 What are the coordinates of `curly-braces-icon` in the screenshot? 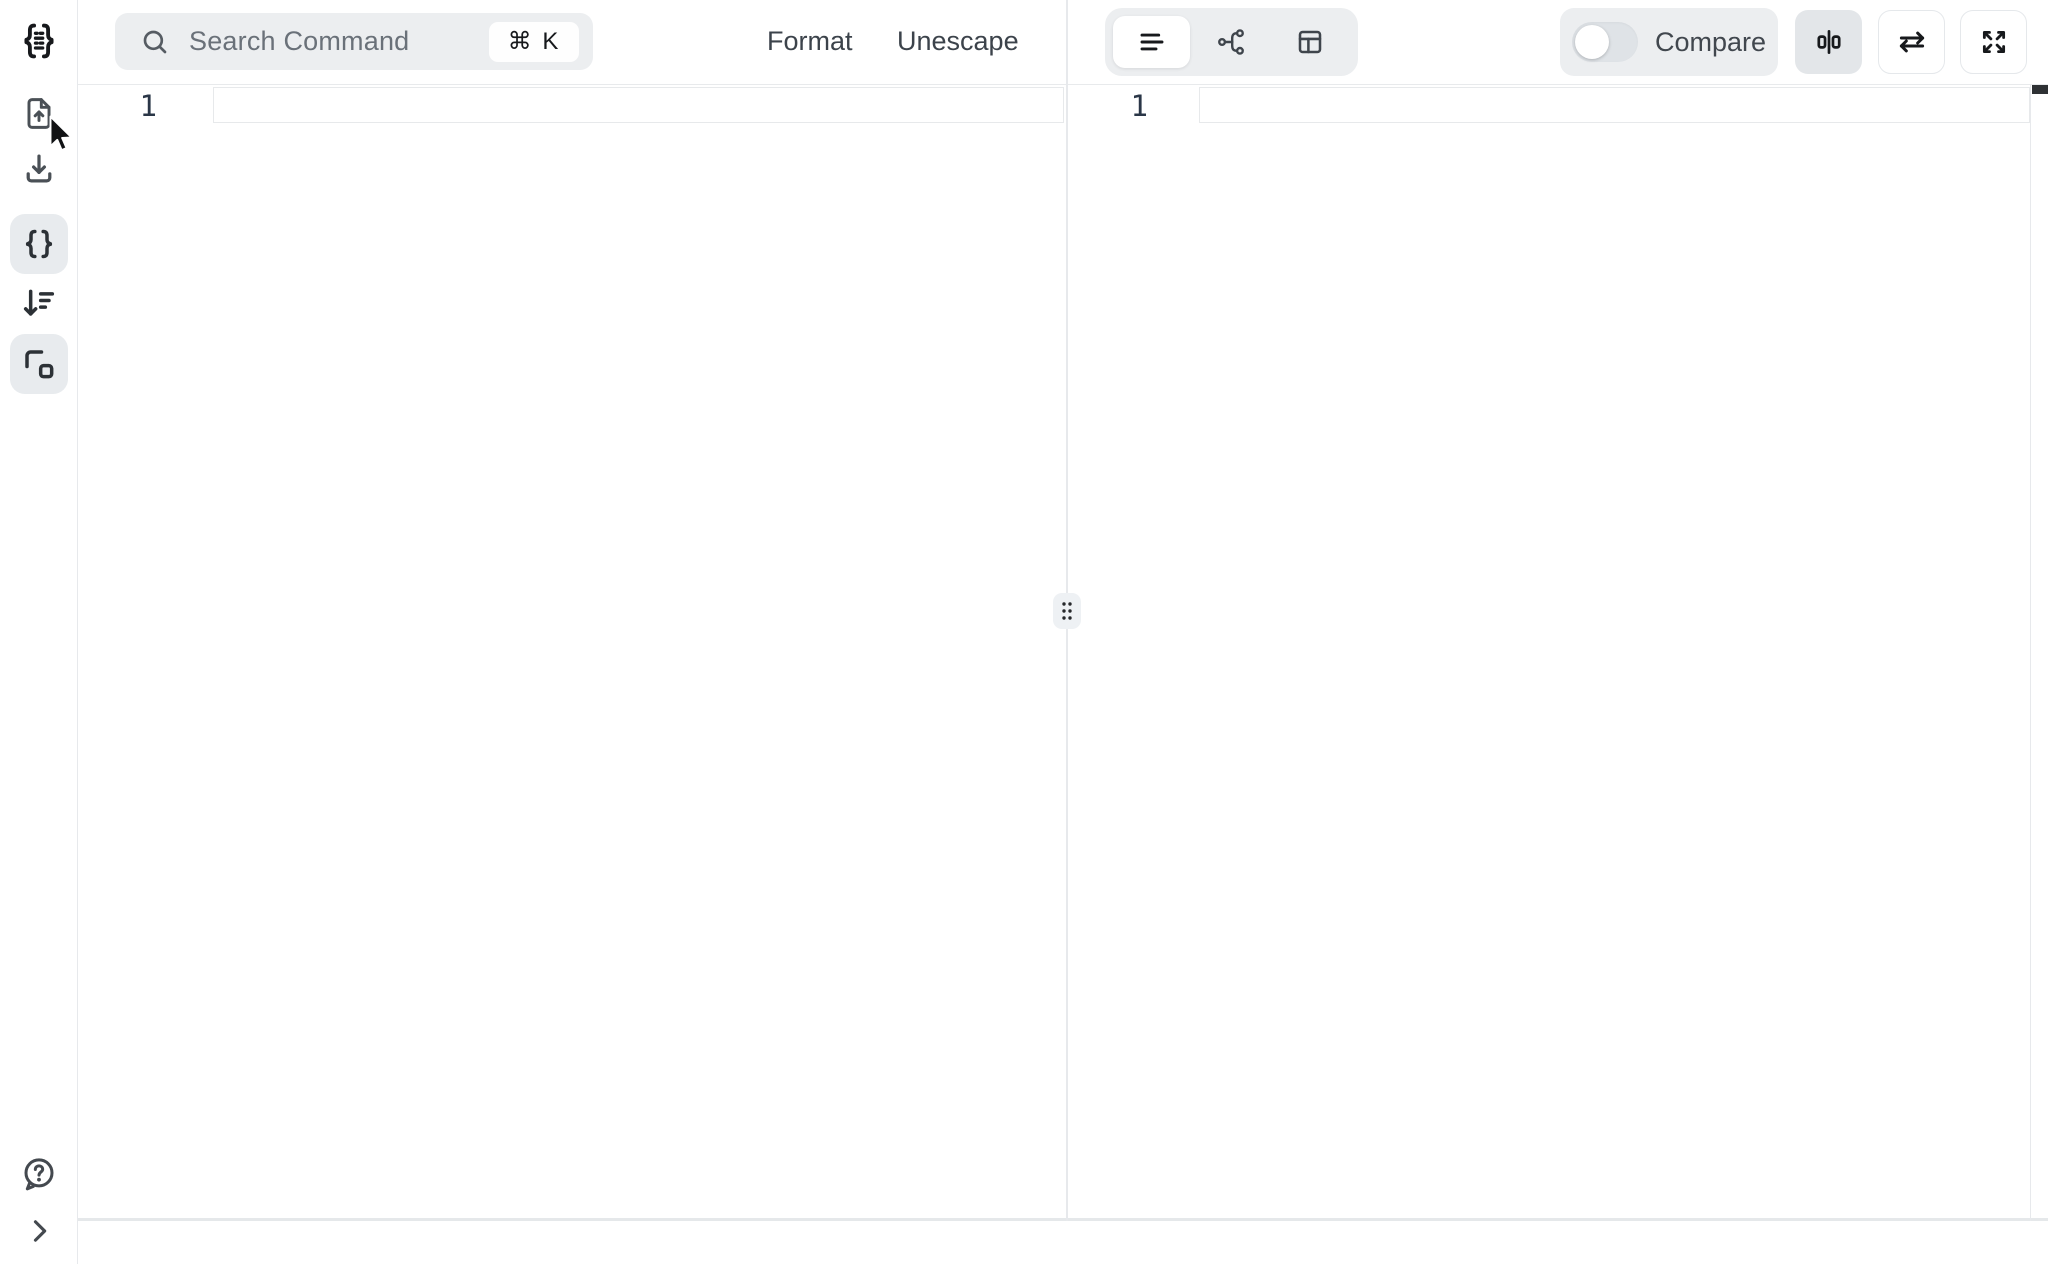 It's located at (39, 244).